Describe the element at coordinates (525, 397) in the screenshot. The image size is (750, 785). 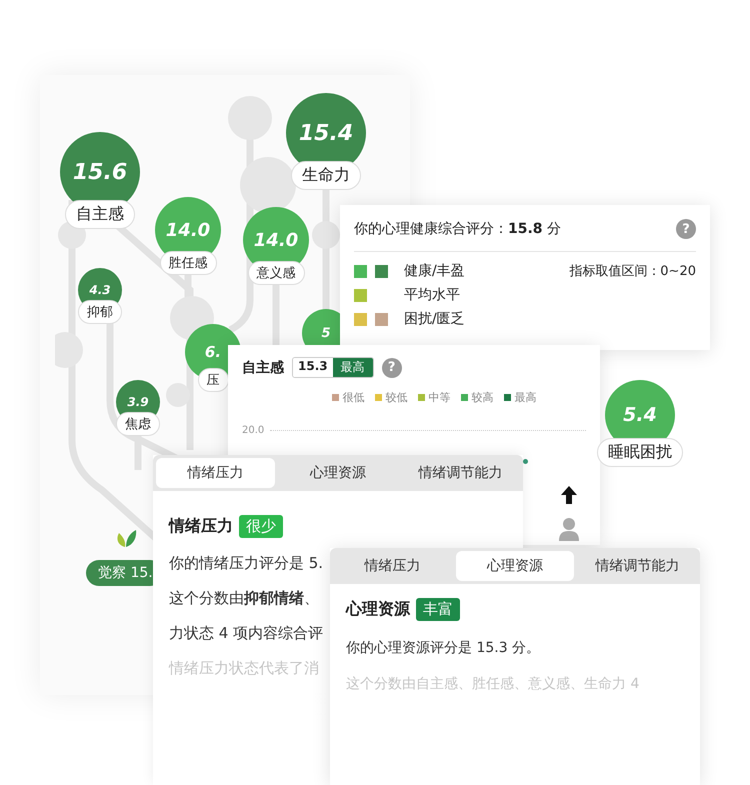
I see `legend-label: 最高` at that location.